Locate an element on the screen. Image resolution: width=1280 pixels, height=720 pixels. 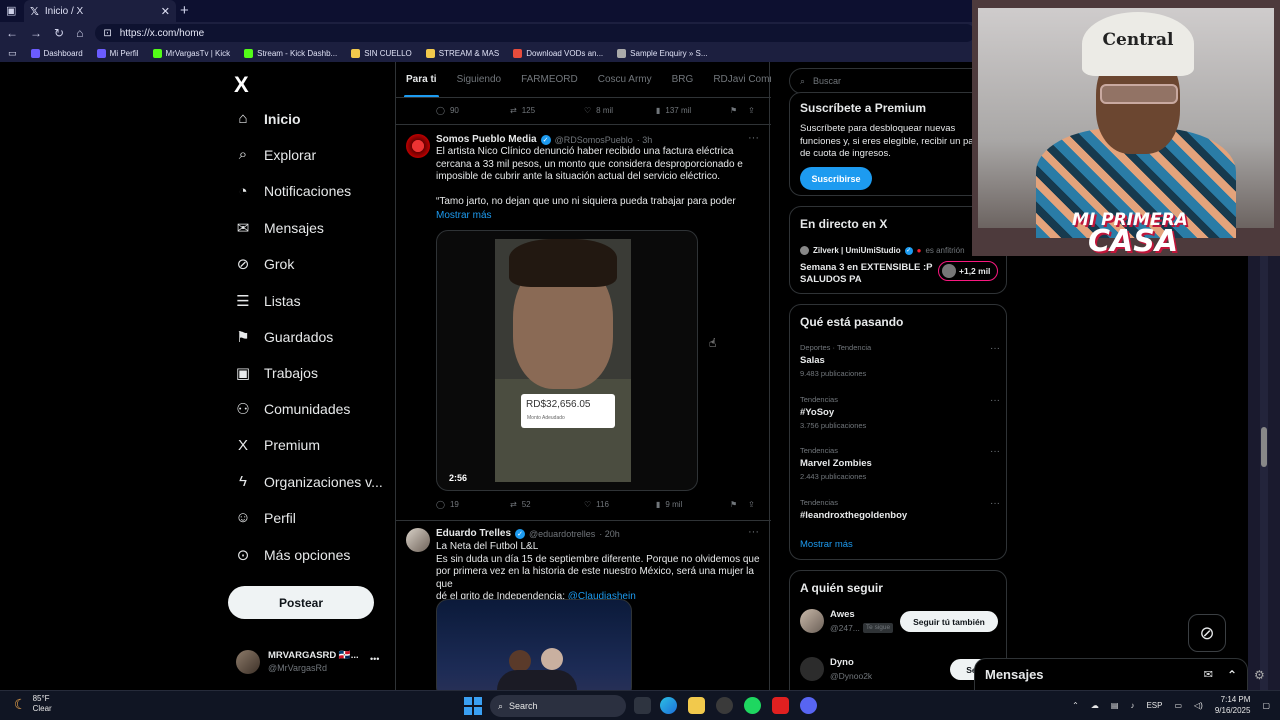
volume-icon: ◁) is located at coordinates (1198, 705).